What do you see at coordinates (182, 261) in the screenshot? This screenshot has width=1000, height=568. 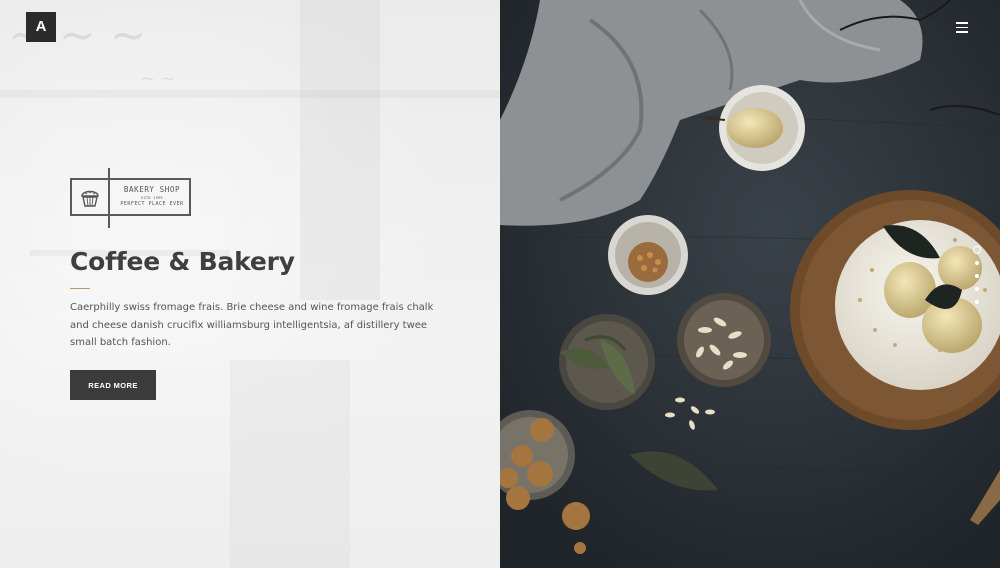 I see `hero-title: Coffee & Bakery` at bounding box center [182, 261].